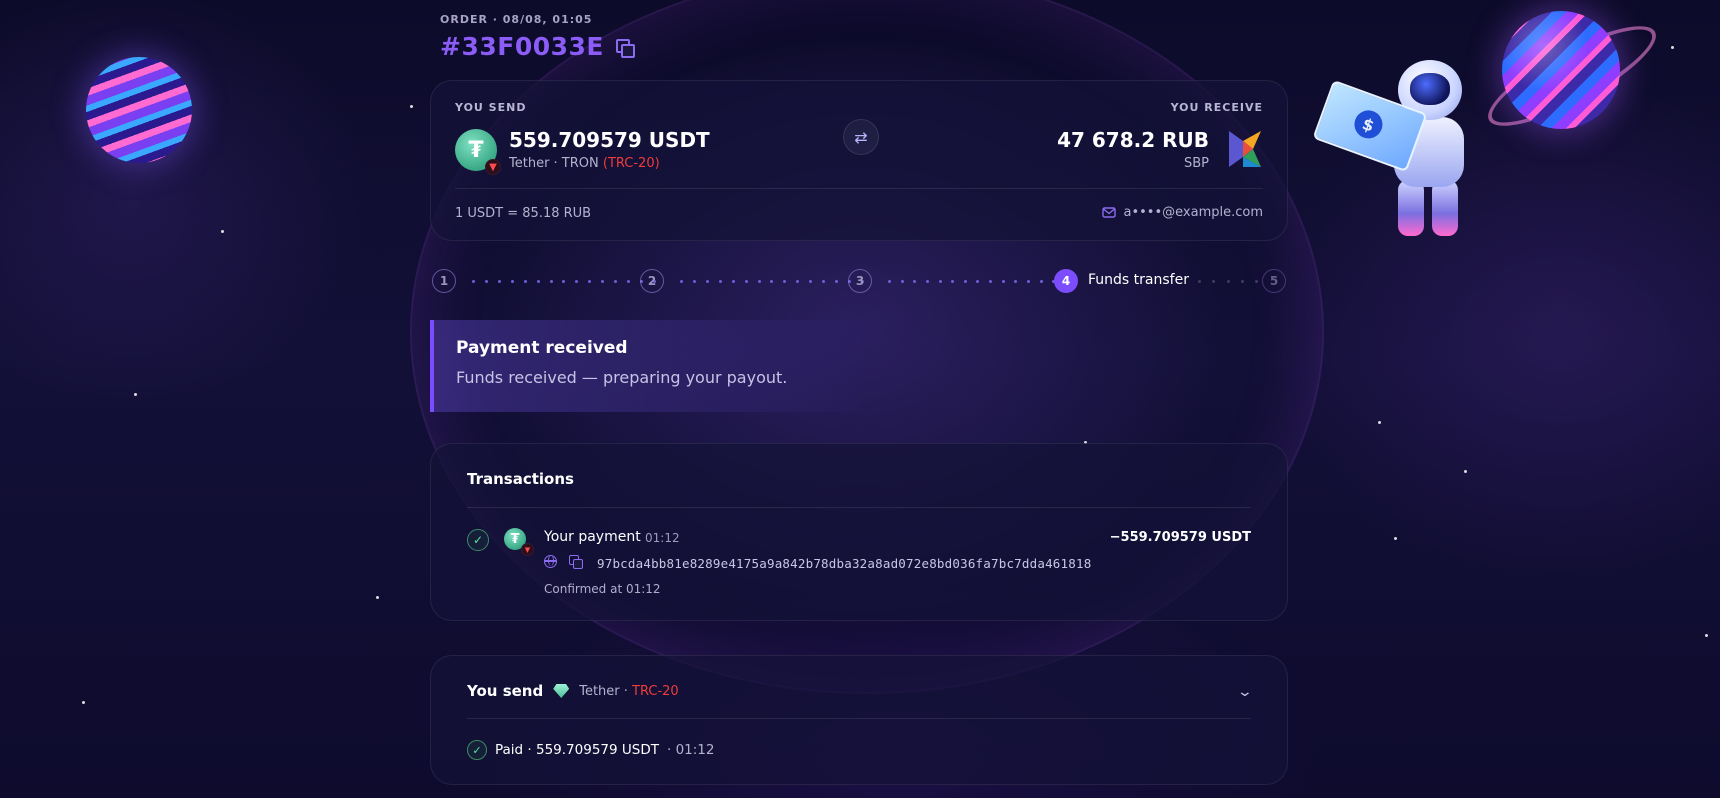 This screenshot has height=798, width=1720. Describe the element at coordinates (576, 562) in the screenshot. I see `copy-hash-icon` at that location.